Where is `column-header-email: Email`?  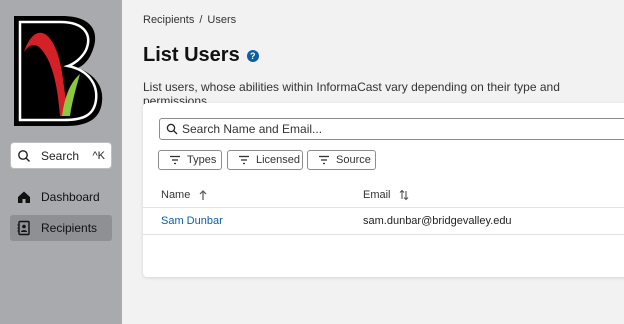
column-header-email: Email is located at coordinates (386, 195).